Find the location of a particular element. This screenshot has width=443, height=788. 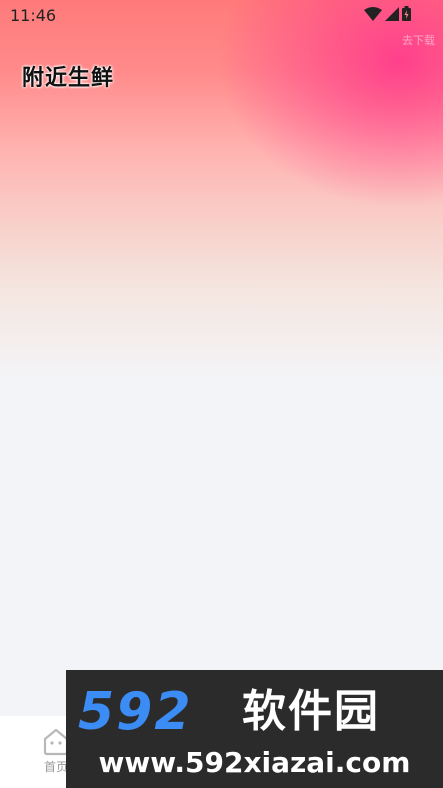

status-icons is located at coordinates (387, 13).